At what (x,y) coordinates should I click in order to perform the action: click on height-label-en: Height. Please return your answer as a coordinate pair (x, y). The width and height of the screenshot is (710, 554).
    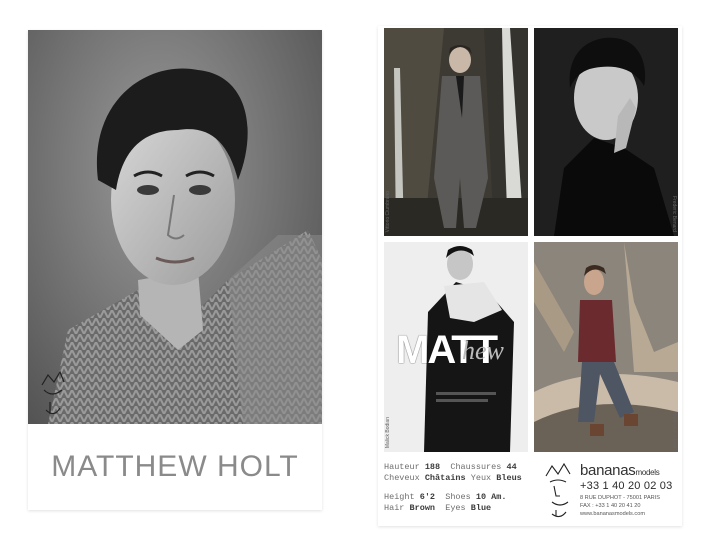
    Looking at the image, I should click on (399, 497).